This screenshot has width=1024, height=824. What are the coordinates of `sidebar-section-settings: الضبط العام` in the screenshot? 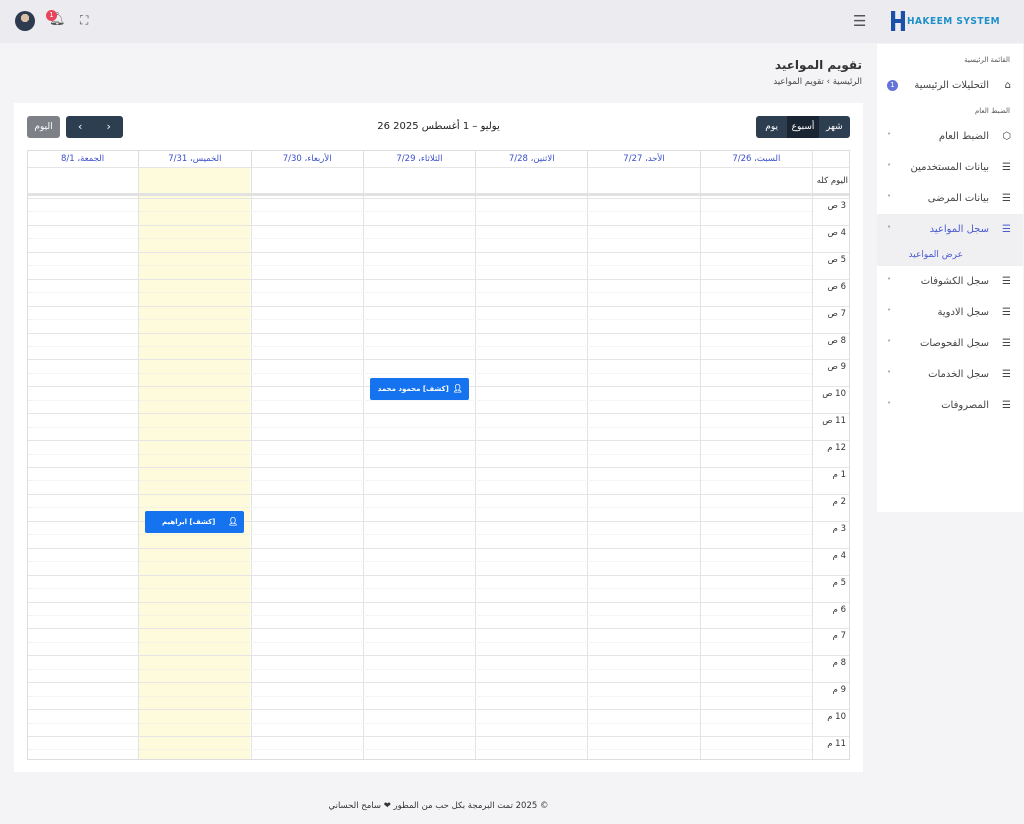 It's located at (992, 111).